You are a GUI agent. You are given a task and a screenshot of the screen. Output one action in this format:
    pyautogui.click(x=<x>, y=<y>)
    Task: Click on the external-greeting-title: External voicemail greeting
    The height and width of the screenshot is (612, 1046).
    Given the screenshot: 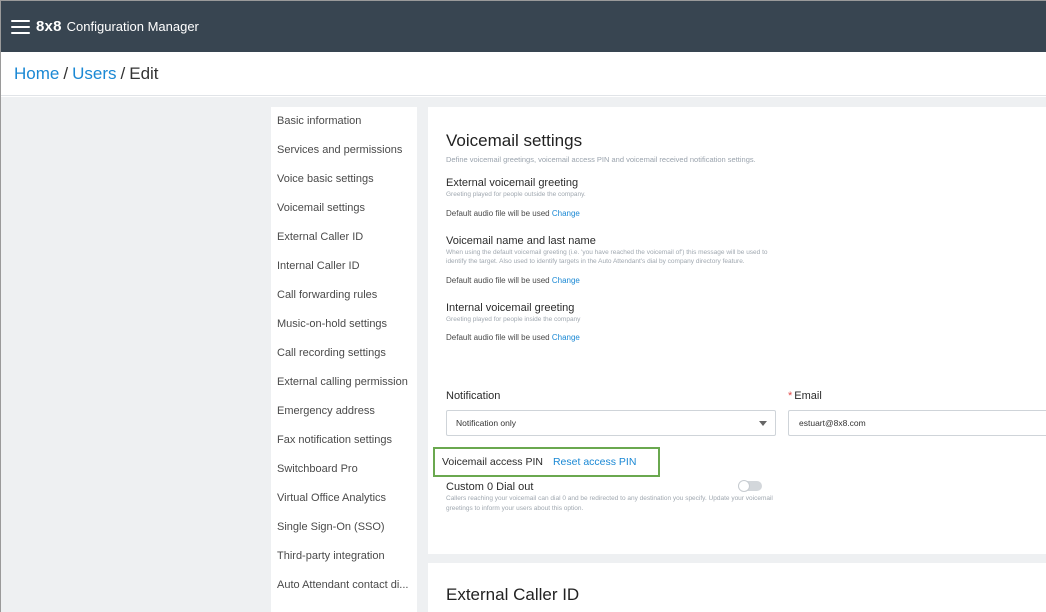 What is the action you would take?
    pyautogui.click(x=512, y=183)
    